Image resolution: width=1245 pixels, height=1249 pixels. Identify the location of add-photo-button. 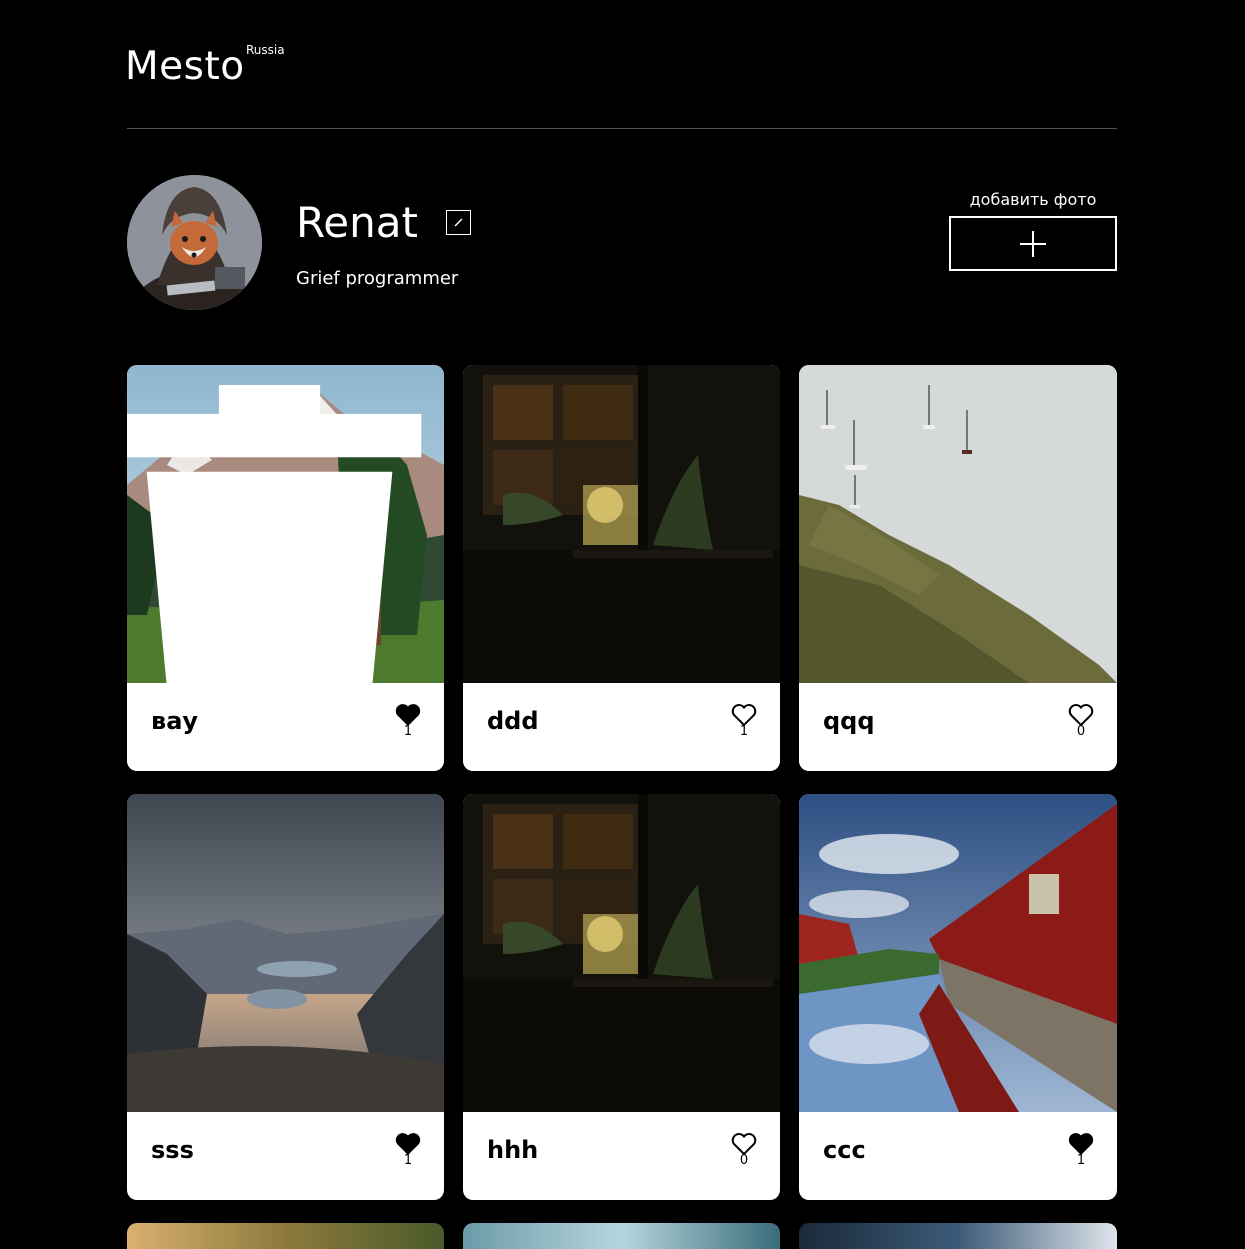
(1033, 243).